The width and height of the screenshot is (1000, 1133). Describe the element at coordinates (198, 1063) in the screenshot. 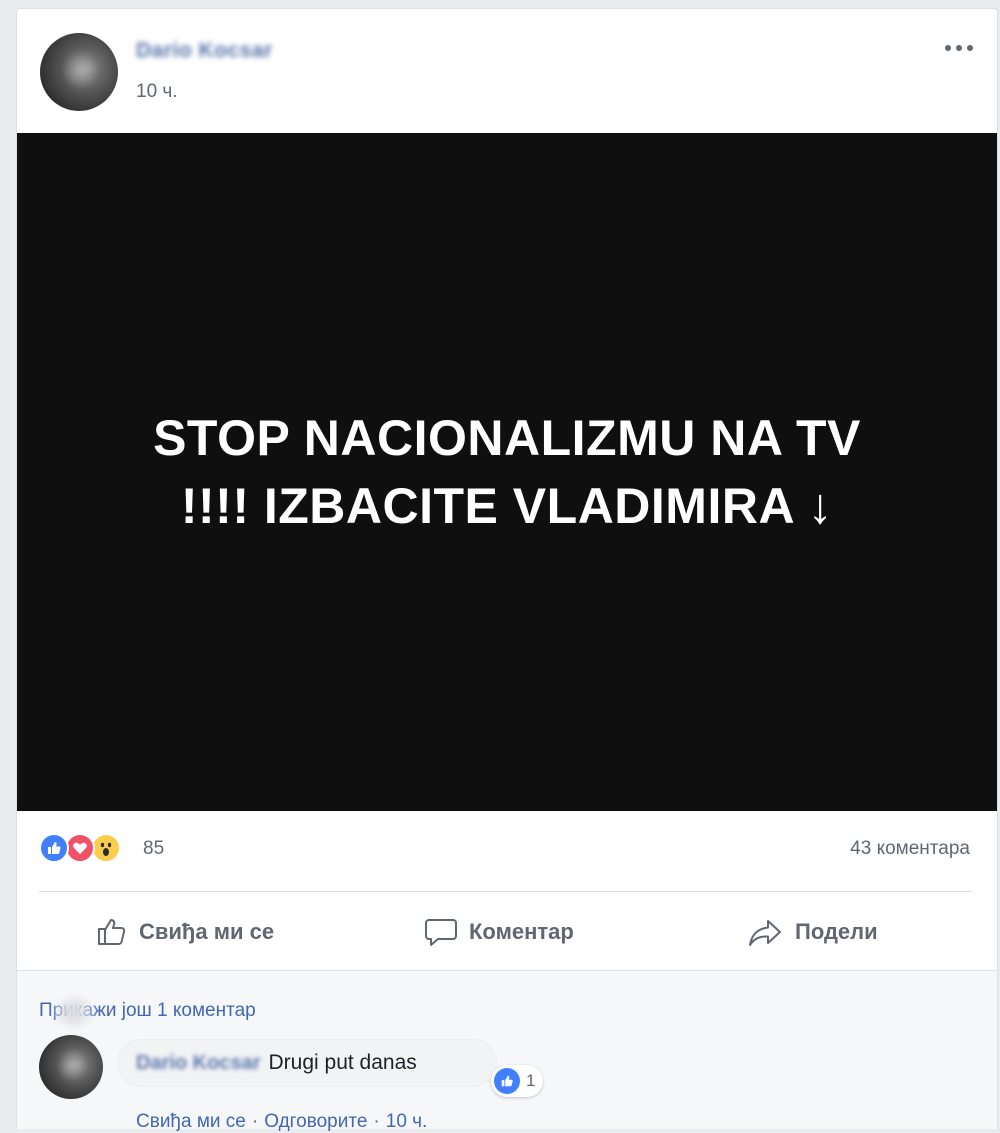

I see `comment-author-name: Dario Kocsar` at that location.